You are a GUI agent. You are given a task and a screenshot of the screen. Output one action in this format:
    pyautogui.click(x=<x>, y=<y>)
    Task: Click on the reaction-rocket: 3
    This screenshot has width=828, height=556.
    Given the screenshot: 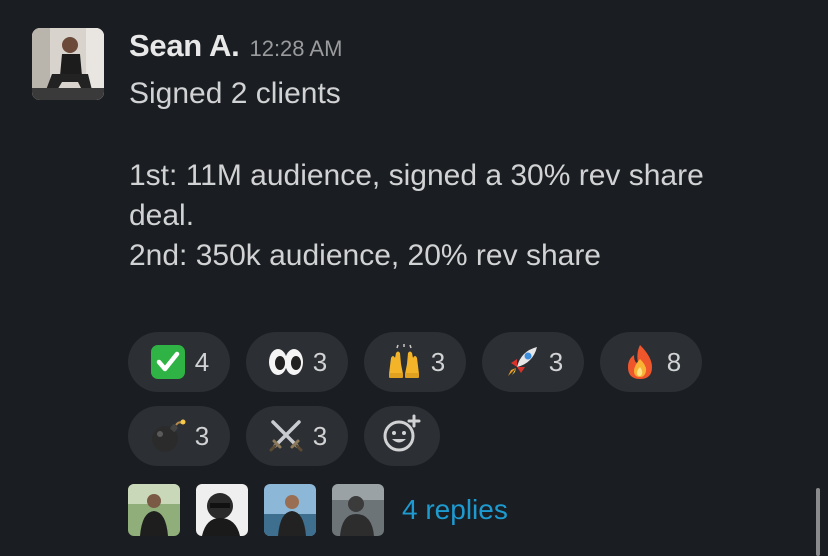 What is the action you would take?
    pyautogui.click(x=533, y=362)
    